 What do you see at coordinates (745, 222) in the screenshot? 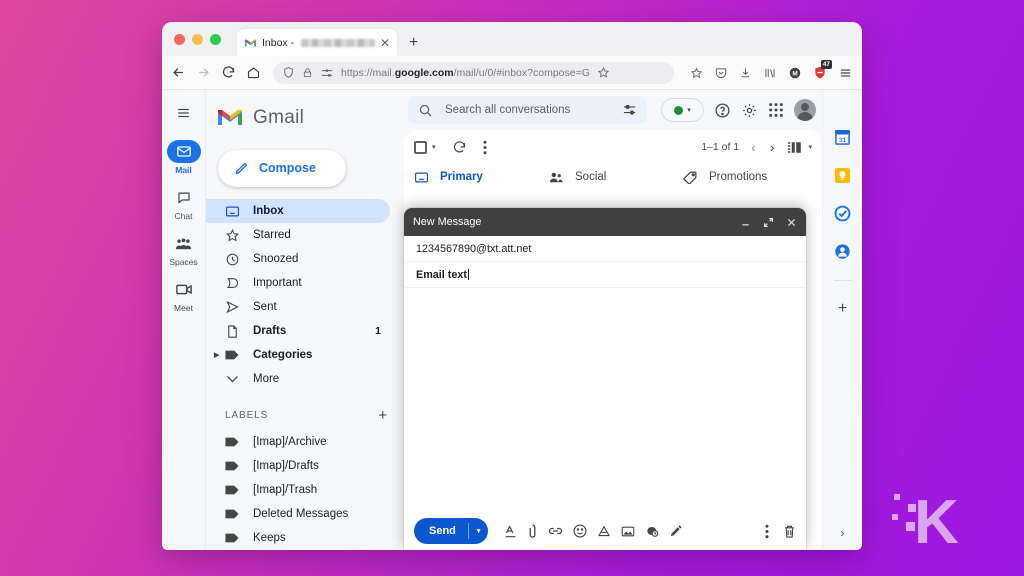
I see `minimize-icon` at bounding box center [745, 222].